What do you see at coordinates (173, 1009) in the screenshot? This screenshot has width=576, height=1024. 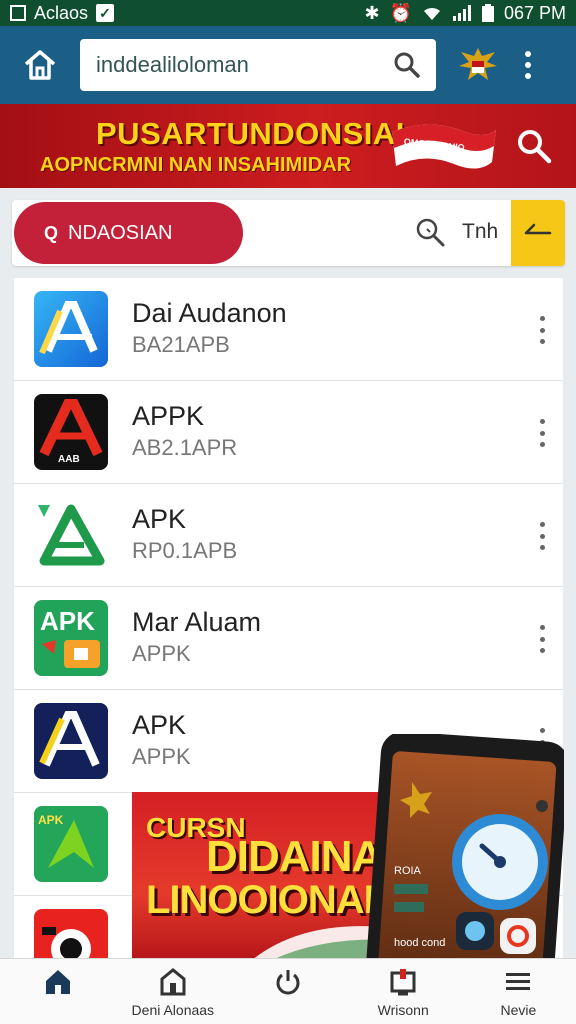 I see `nav-label: Deni Alonaas` at bounding box center [173, 1009].